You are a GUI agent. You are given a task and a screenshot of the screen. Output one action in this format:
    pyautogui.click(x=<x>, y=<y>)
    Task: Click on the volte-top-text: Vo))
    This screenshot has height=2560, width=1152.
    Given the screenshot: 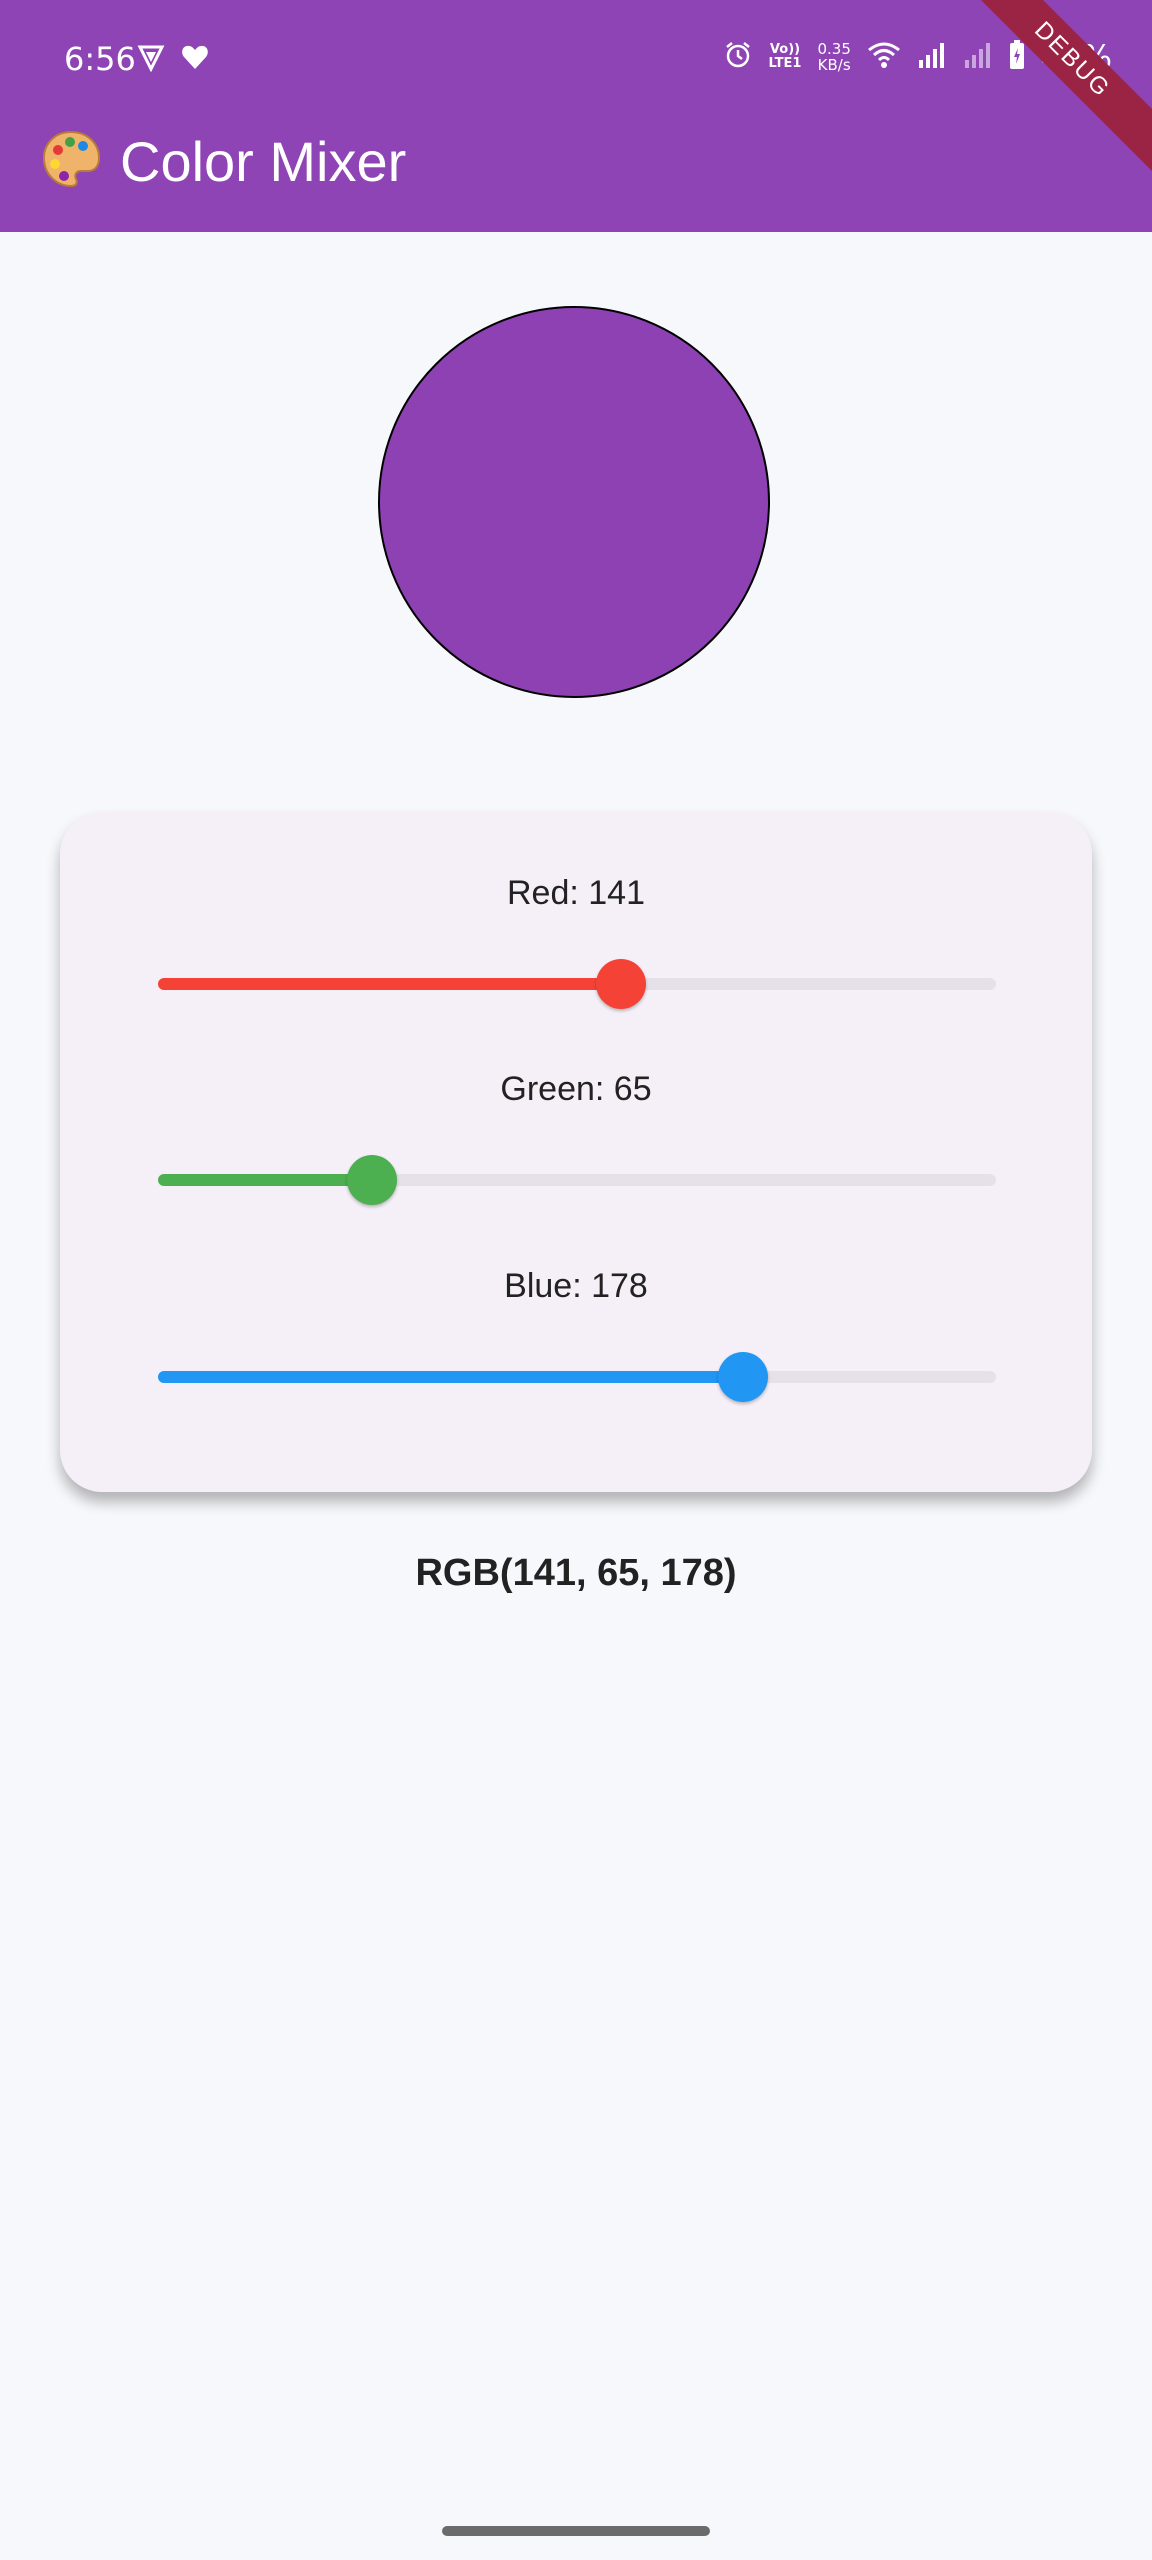 What is the action you would take?
    pyautogui.click(x=785, y=49)
    